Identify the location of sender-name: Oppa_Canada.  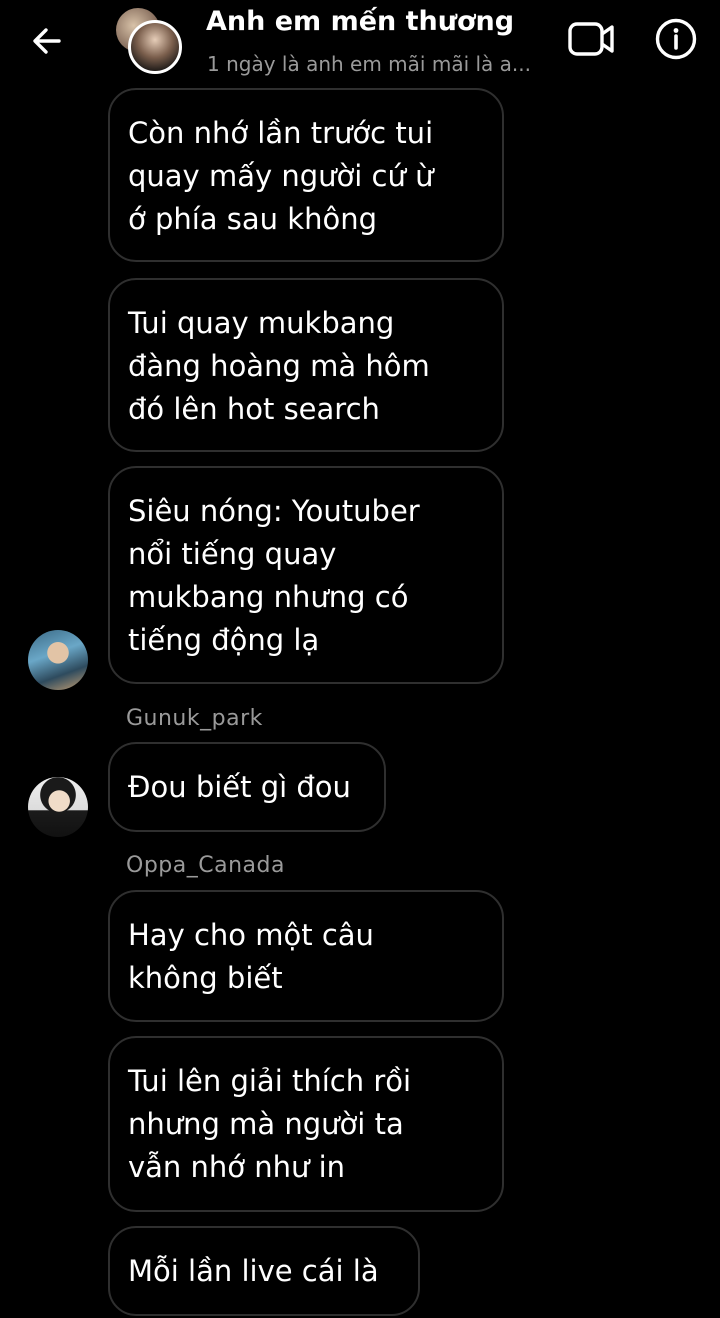
(205, 865).